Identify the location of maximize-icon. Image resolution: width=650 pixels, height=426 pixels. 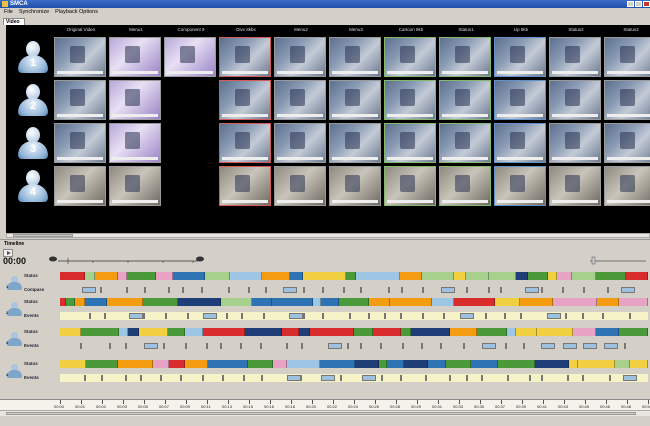
(638, 4).